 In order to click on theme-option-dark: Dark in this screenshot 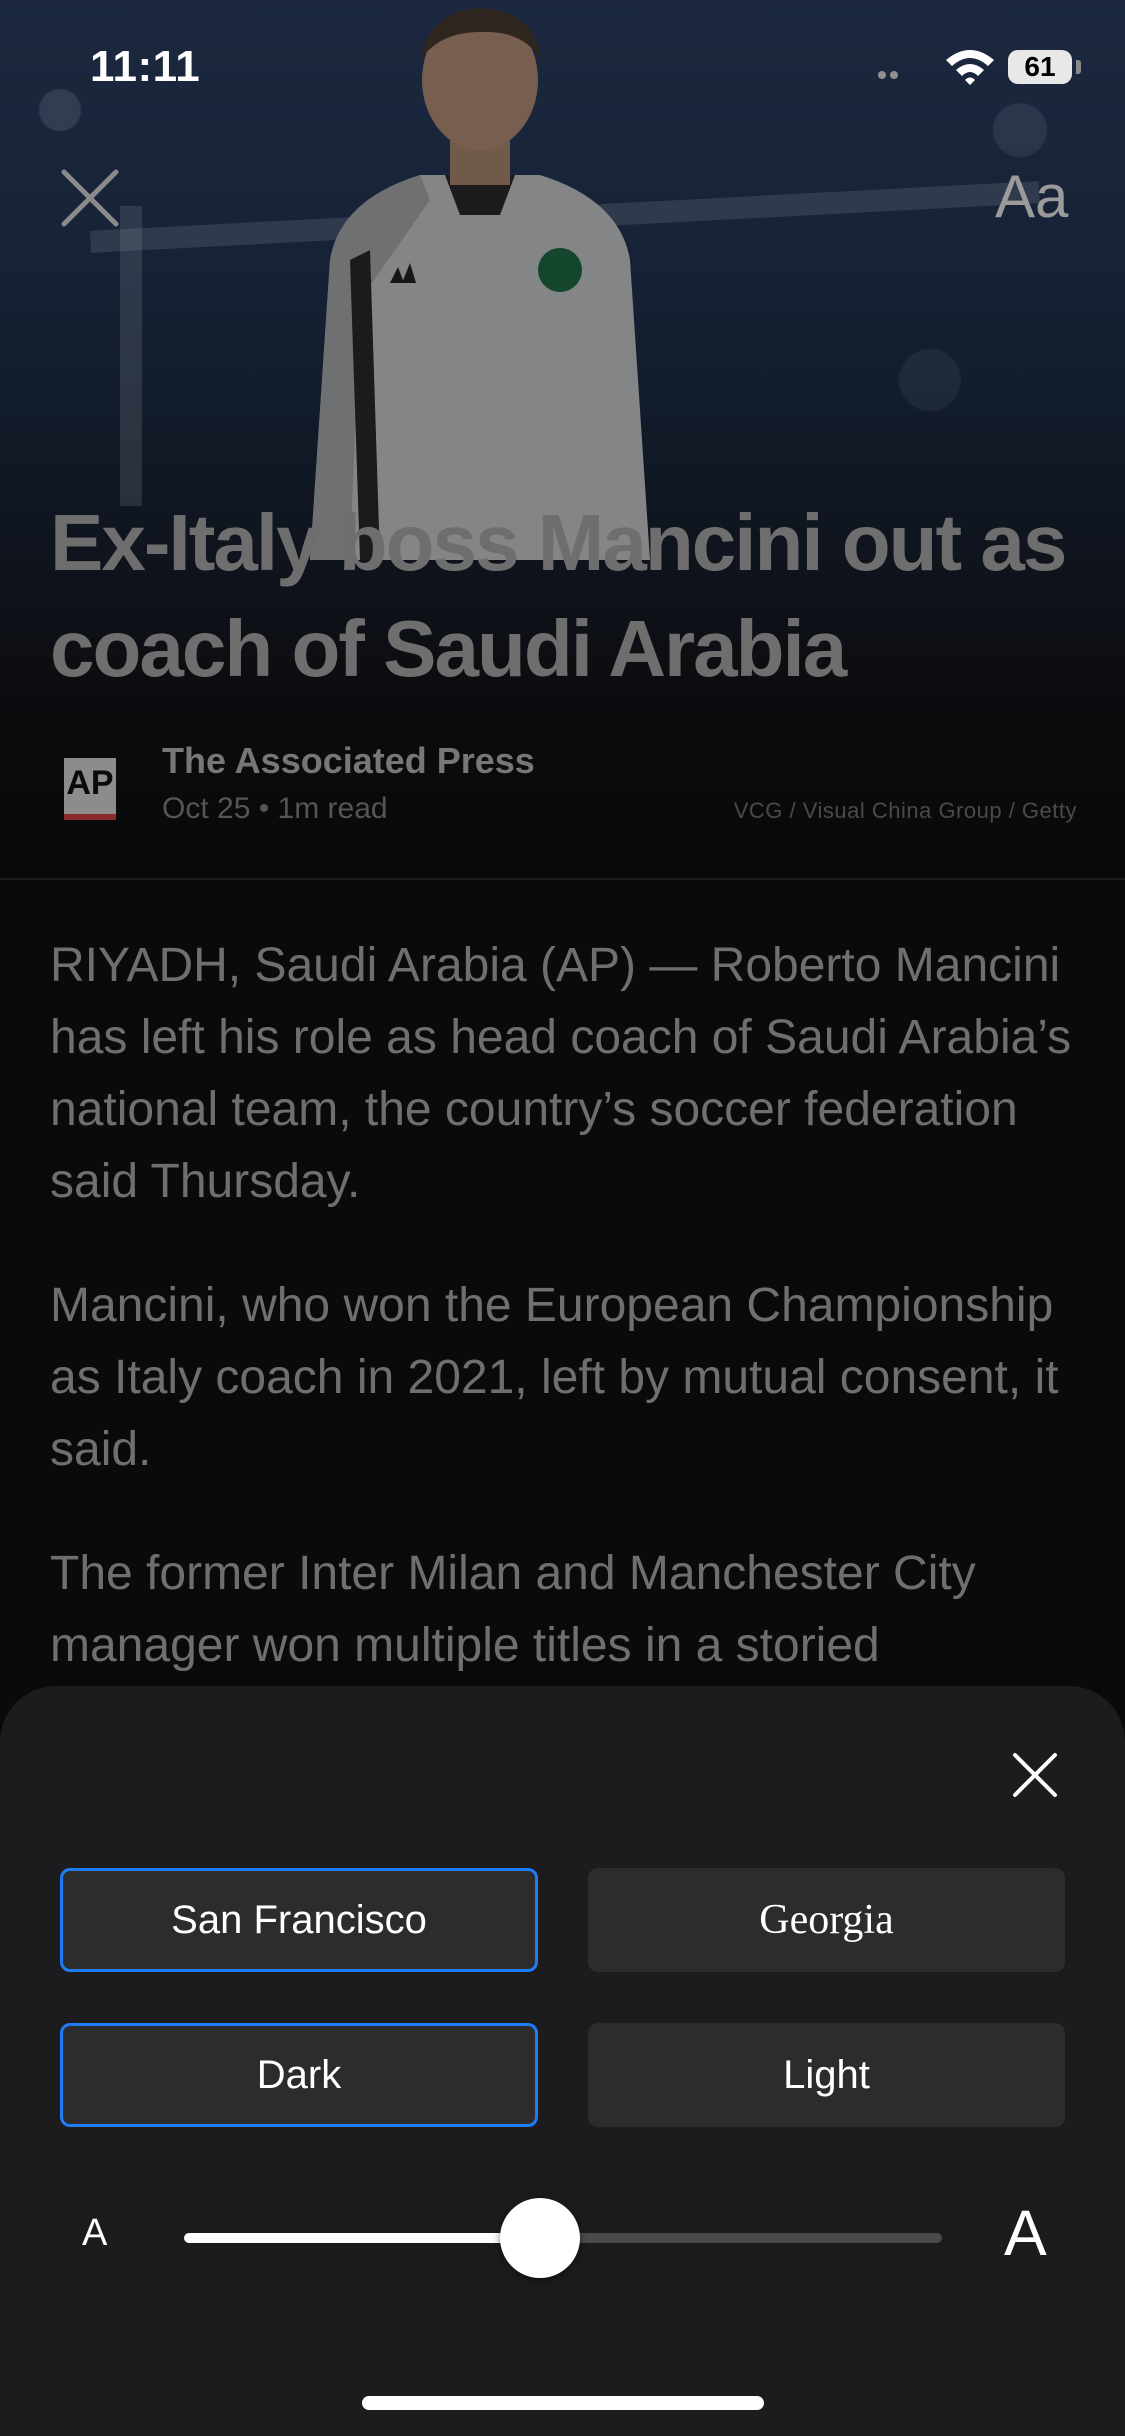, I will do `click(299, 2075)`.